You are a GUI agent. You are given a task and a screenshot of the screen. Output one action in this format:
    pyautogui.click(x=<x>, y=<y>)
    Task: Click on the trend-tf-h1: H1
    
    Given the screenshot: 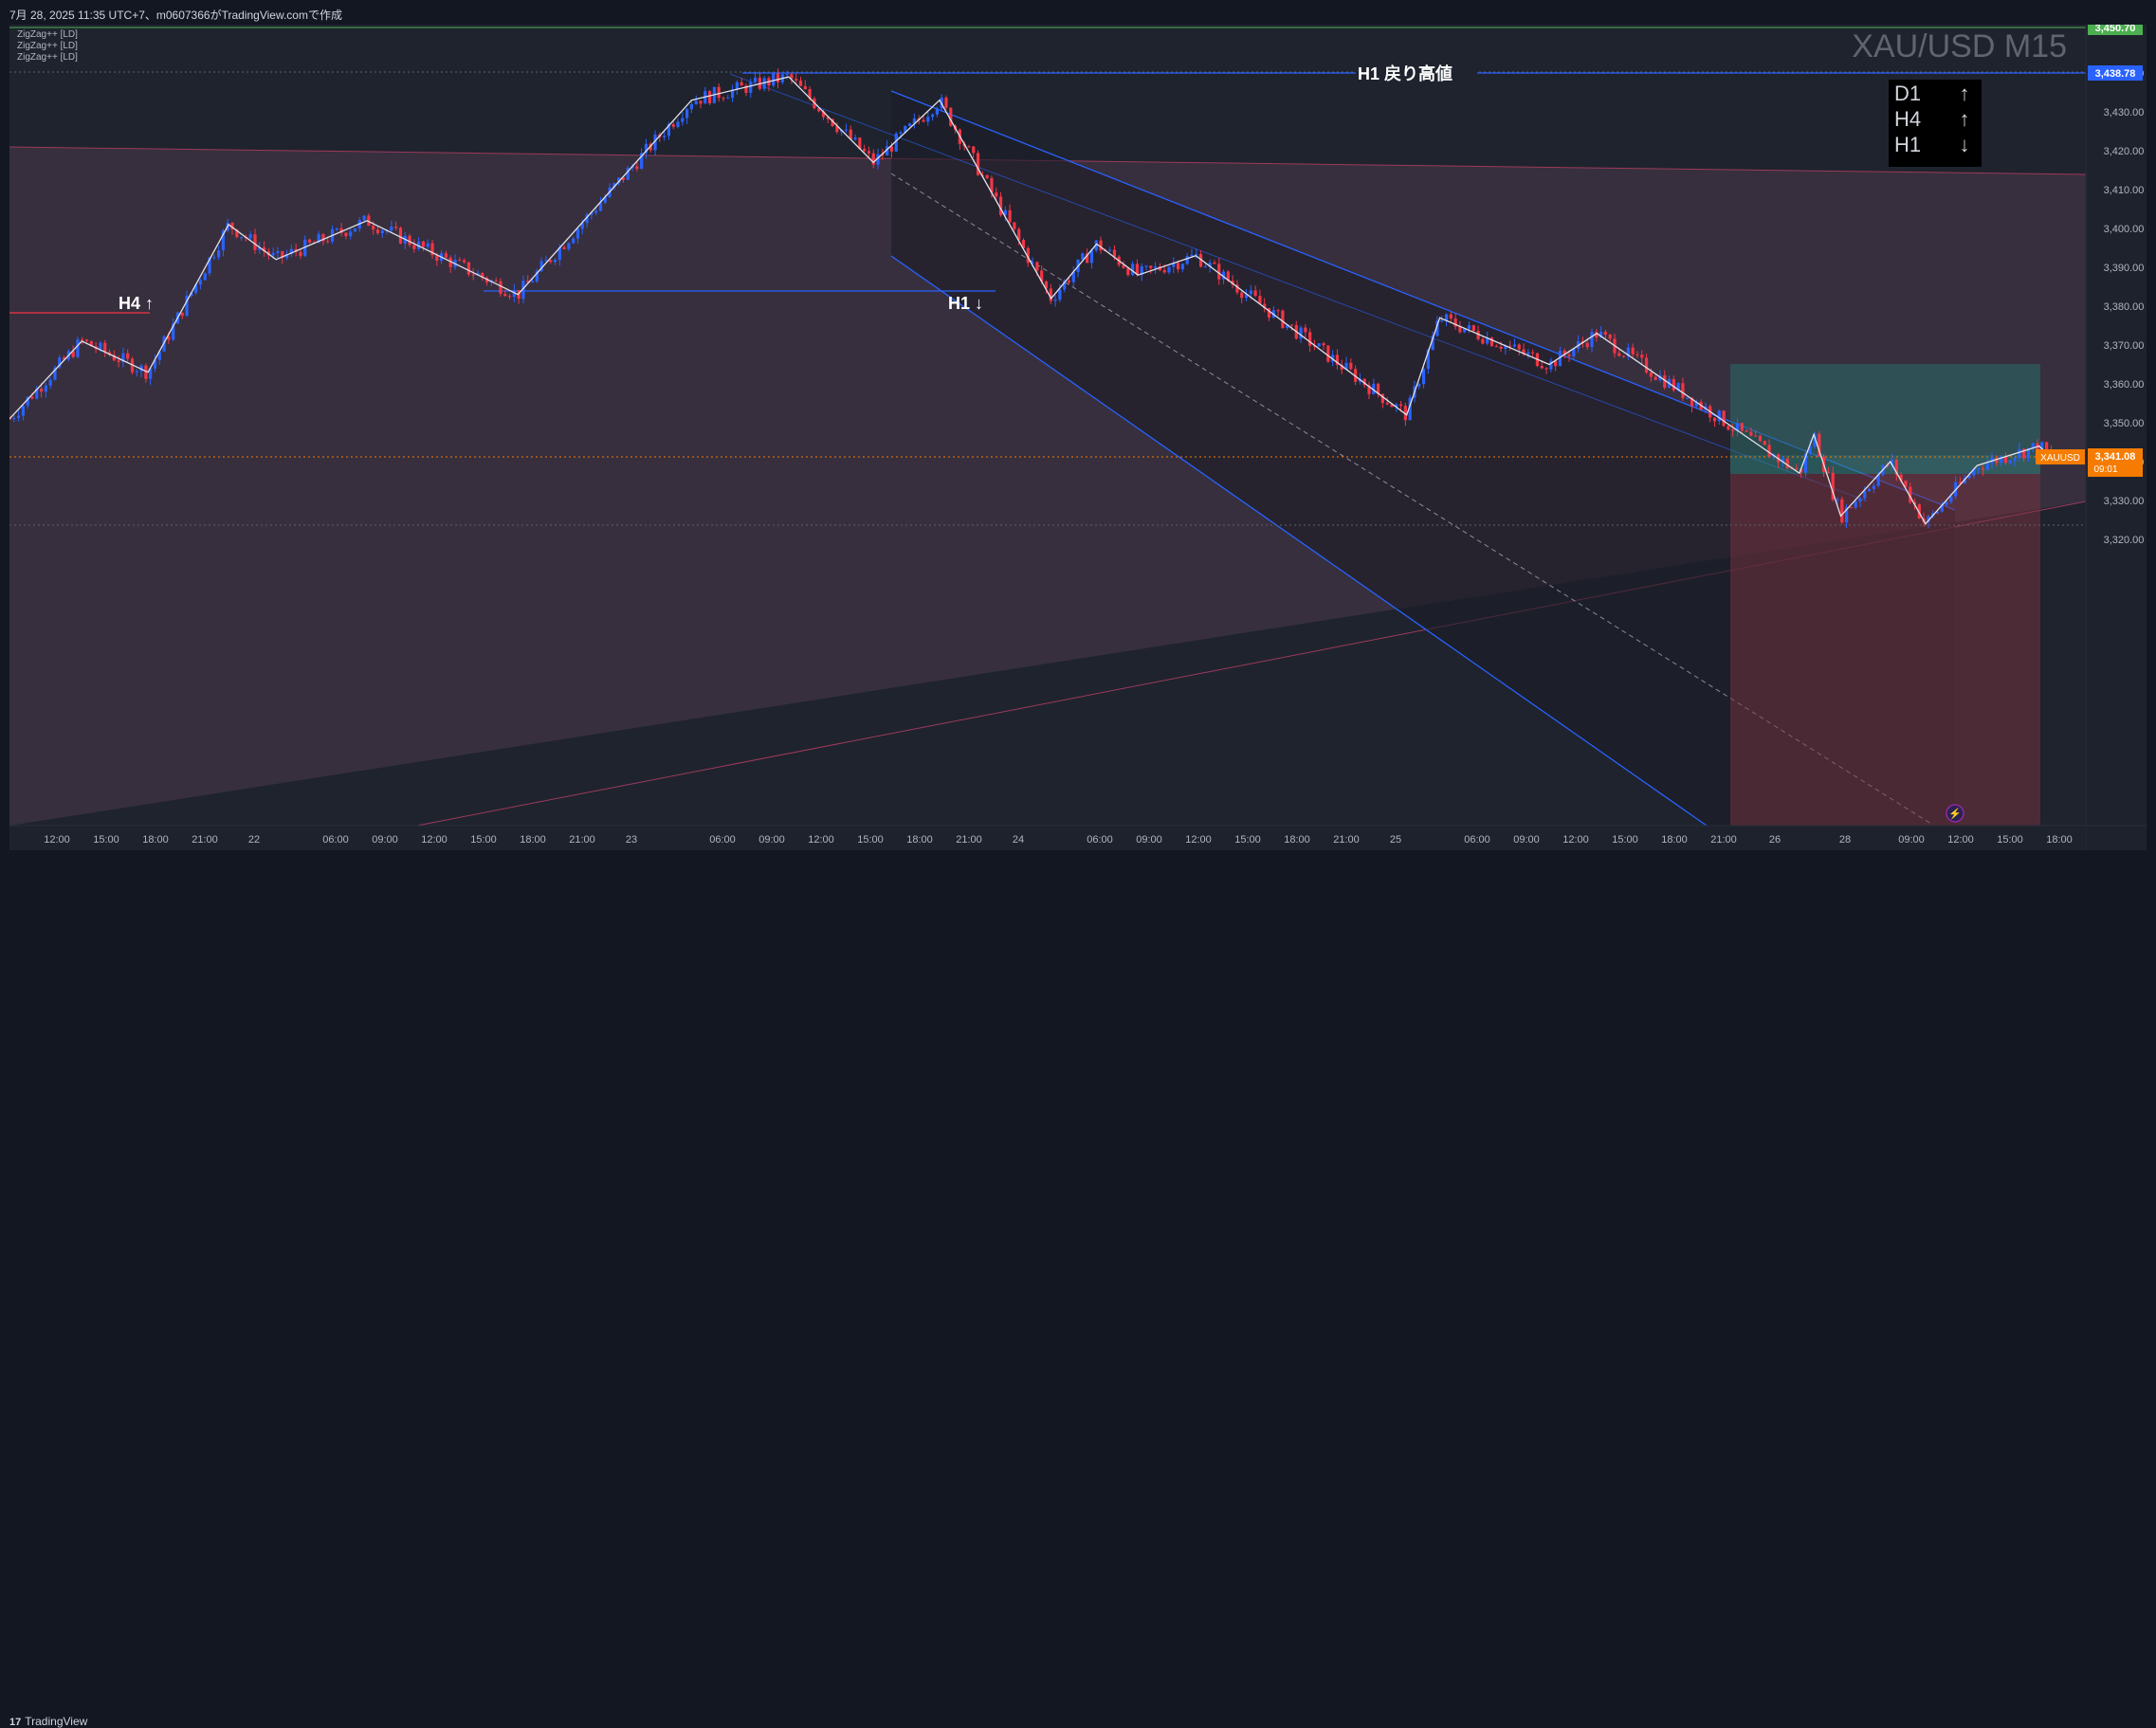 What is the action you would take?
    pyautogui.click(x=1908, y=144)
    